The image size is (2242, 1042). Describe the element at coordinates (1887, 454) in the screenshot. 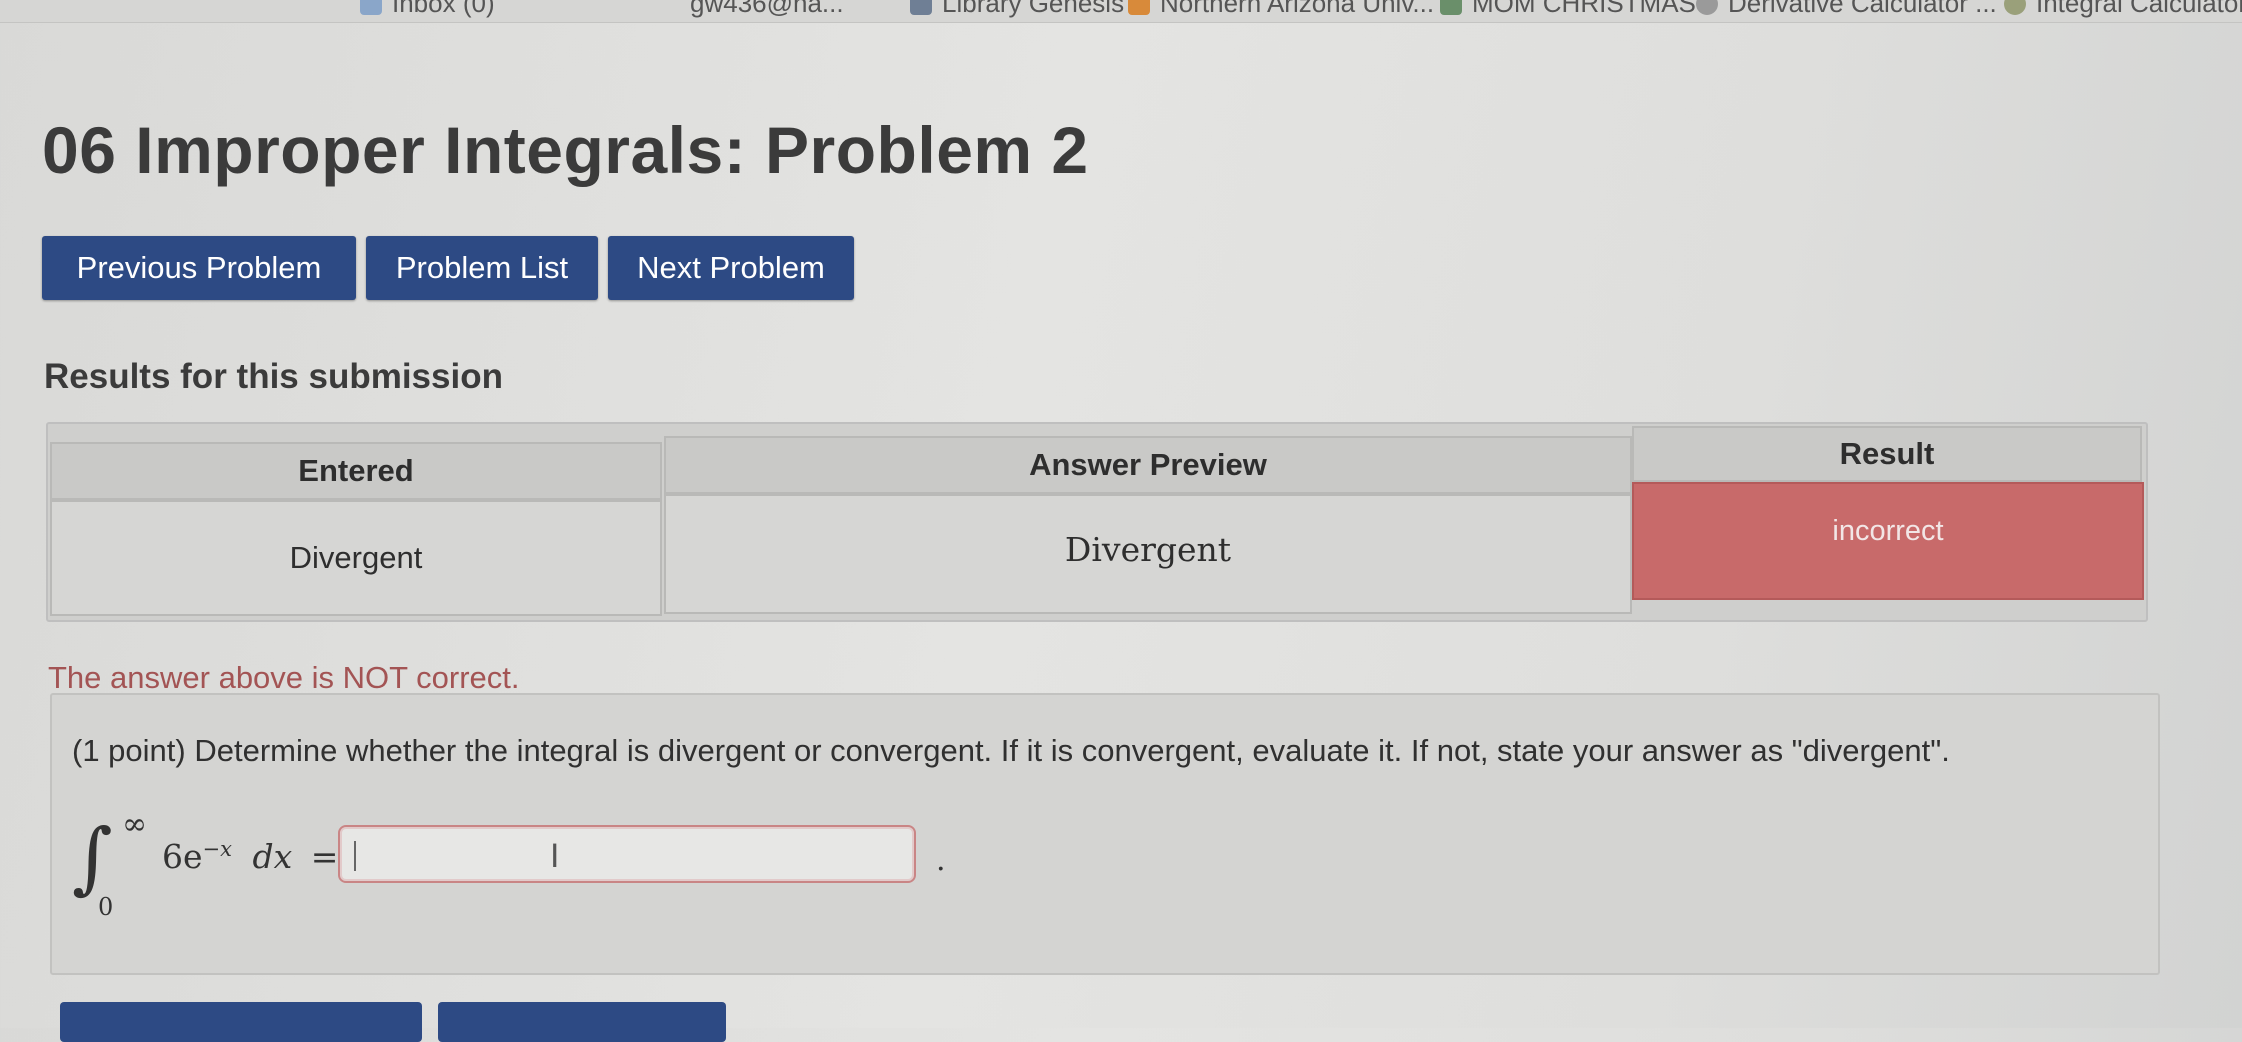

I see `column-header-result: Result` at that location.